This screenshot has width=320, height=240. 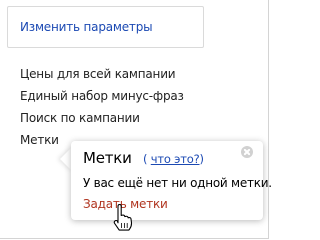 I want to click on help-open-paren: (, so click(x=145, y=159).